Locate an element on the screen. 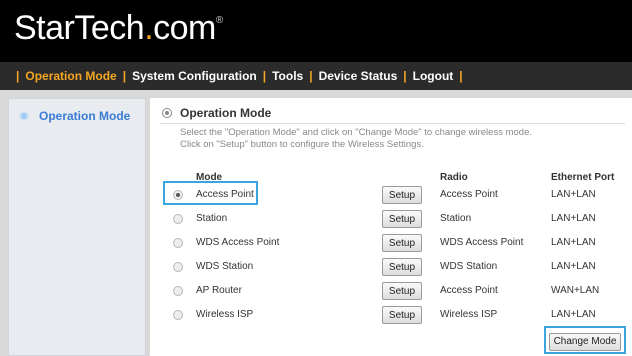 This screenshot has width=632, height=356. nav-logout: Logout is located at coordinates (433, 76).